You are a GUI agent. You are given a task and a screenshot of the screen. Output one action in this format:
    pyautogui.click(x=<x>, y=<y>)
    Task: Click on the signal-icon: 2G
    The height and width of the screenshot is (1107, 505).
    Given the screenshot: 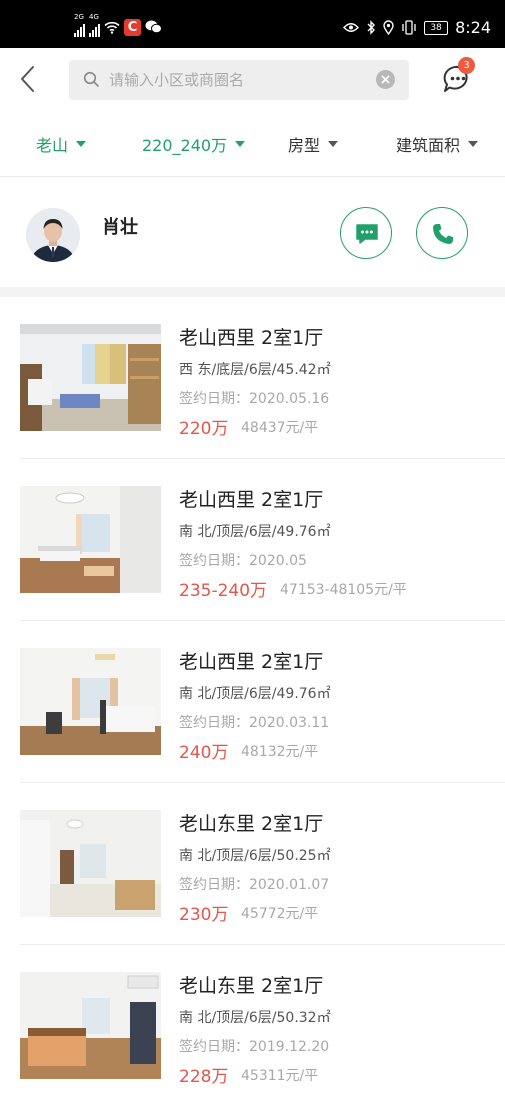 What is the action you would take?
    pyautogui.click(x=79, y=25)
    